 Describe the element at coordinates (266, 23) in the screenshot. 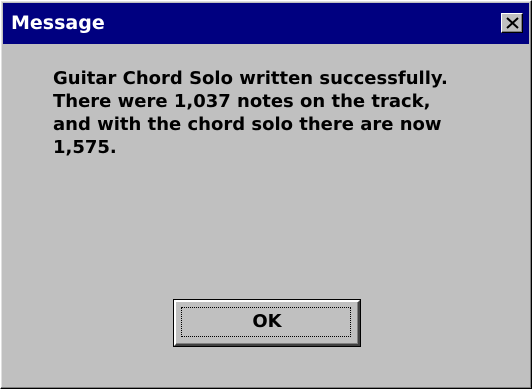

I see `title-bar: Message` at that location.